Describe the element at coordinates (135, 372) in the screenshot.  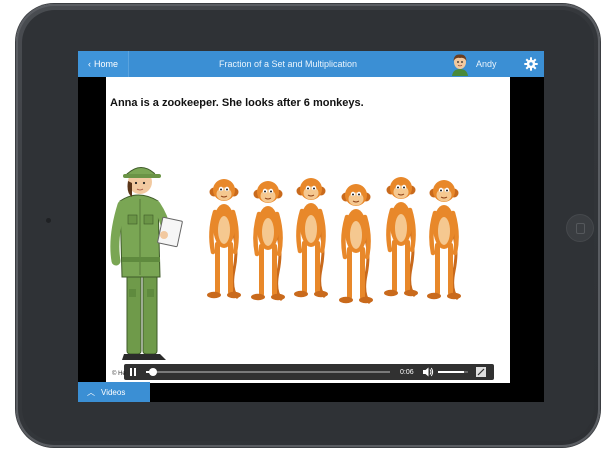
I see `pause-icon` at that location.